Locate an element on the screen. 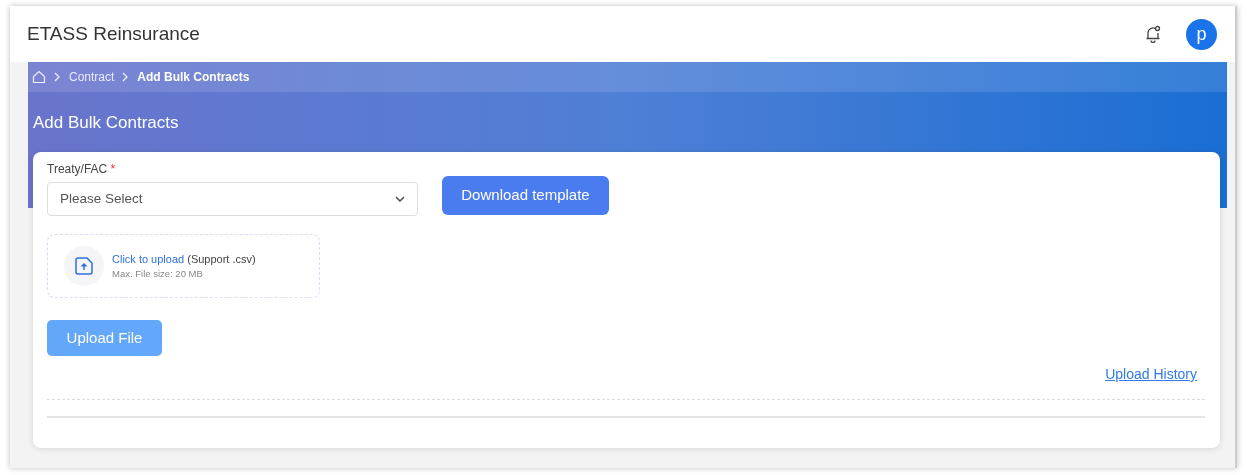  field-label: Treaty/FAC * is located at coordinates (82, 169).